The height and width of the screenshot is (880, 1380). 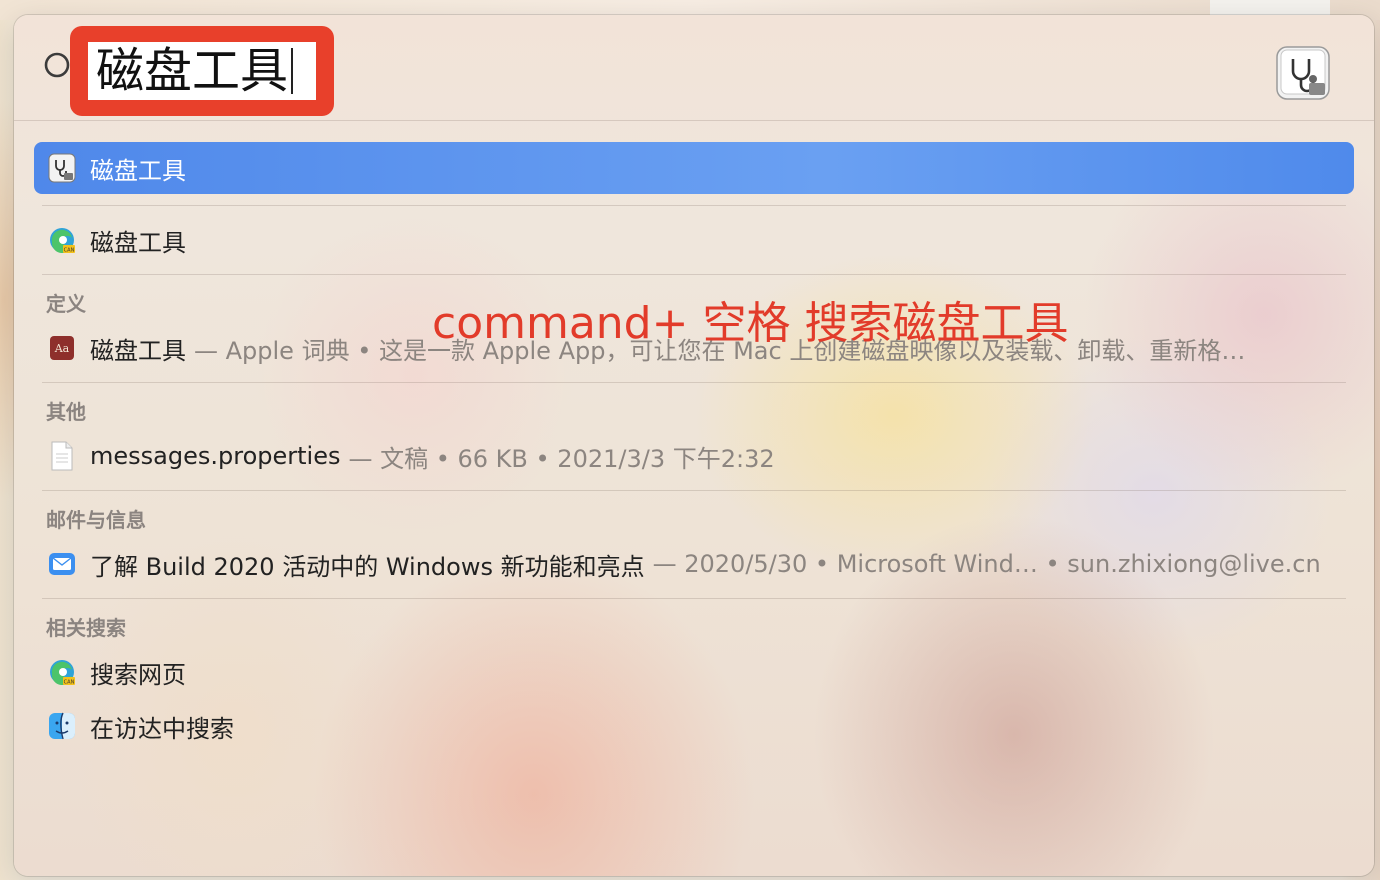 What do you see at coordinates (96, 520) in the screenshot?
I see `section-header-mail: 邮件与信息` at bounding box center [96, 520].